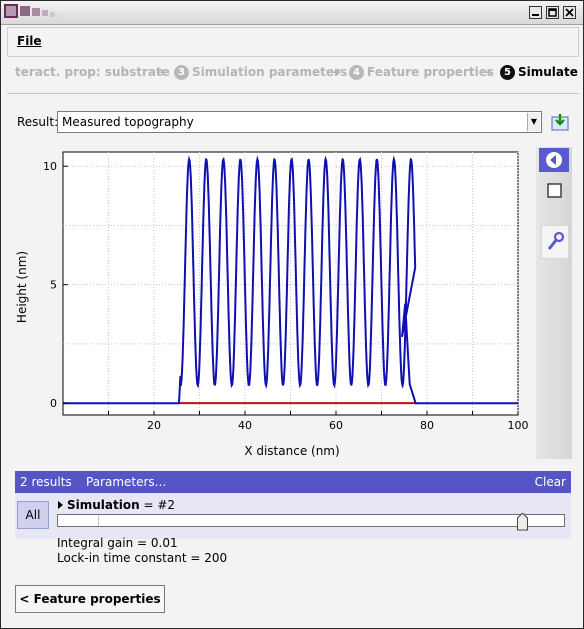 The height and width of the screenshot is (629, 584). I want to click on y-tick-label: 5, so click(53, 285).